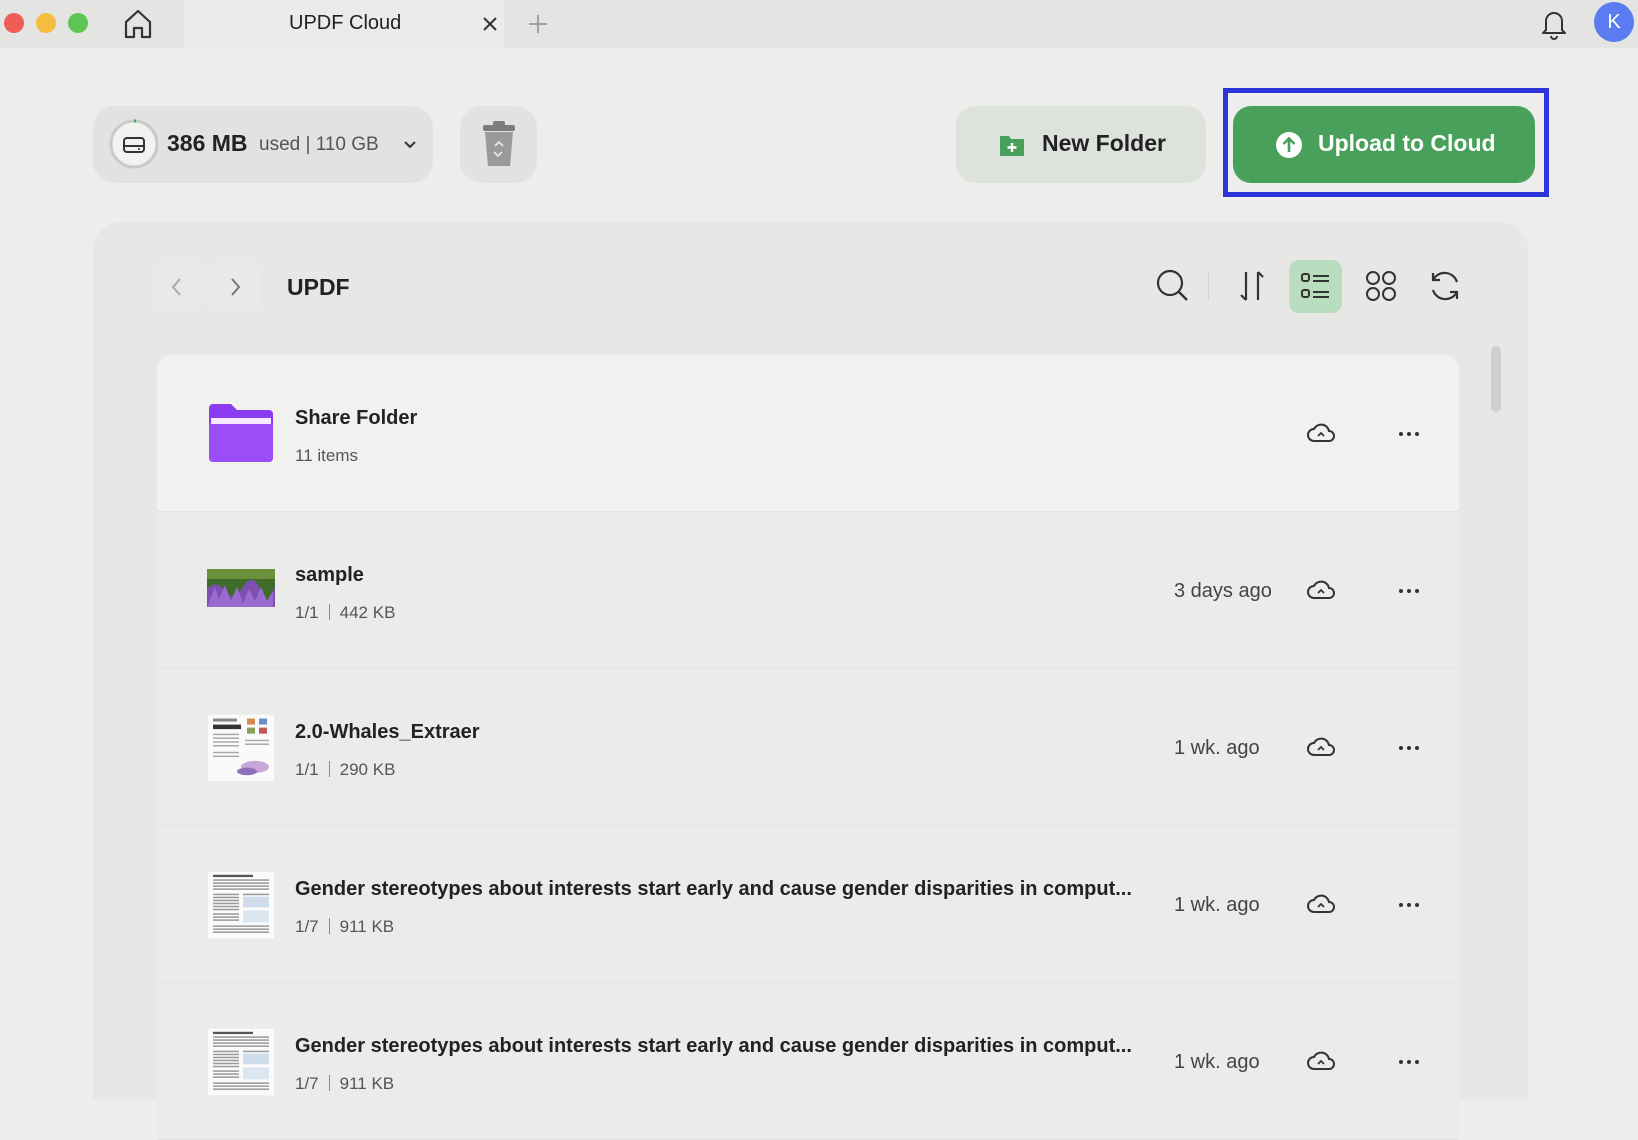 Image resolution: width=1638 pixels, height=1140 pixels. I want to click on maximize-window-button, so click(78, 23).